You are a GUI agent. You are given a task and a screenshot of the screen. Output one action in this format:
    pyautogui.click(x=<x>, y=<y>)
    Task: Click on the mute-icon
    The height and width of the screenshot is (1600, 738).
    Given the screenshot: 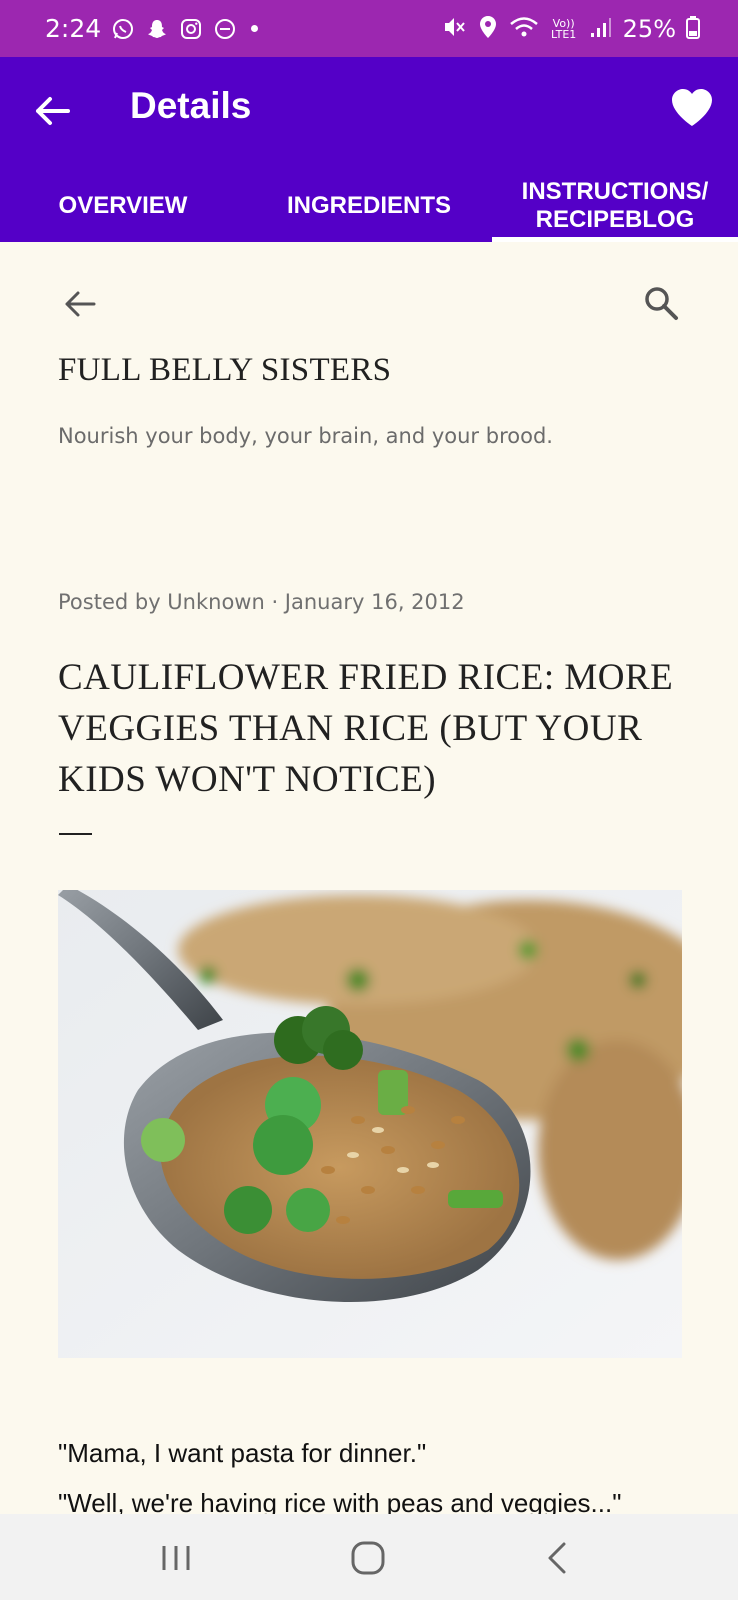 What is the action you would take?
    pyautogui.click(x=454, y=29)
    